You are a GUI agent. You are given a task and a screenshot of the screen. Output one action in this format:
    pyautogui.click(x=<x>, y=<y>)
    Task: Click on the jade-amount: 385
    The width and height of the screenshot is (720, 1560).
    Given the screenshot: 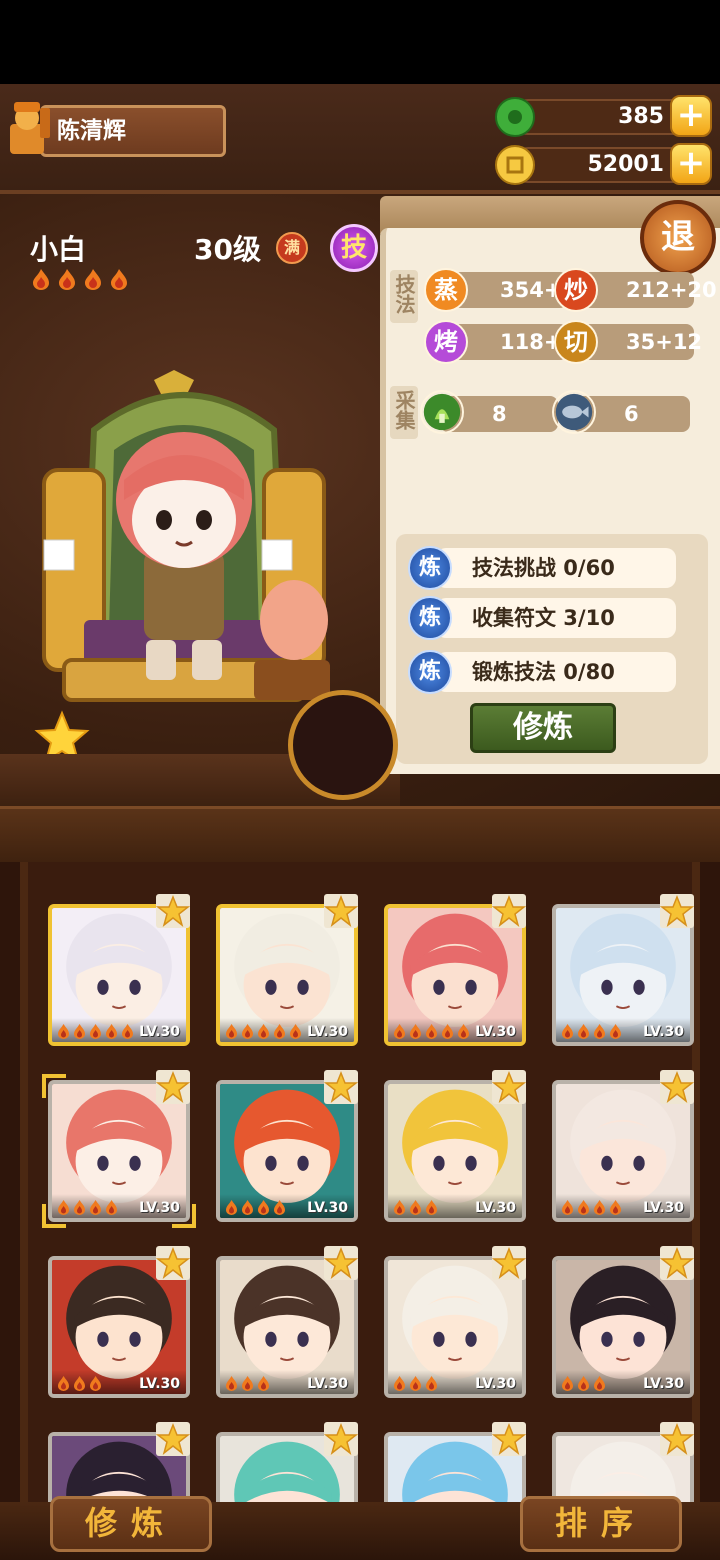 What is the action you would take?
    pyautogui.click(x=641, y=116)
    